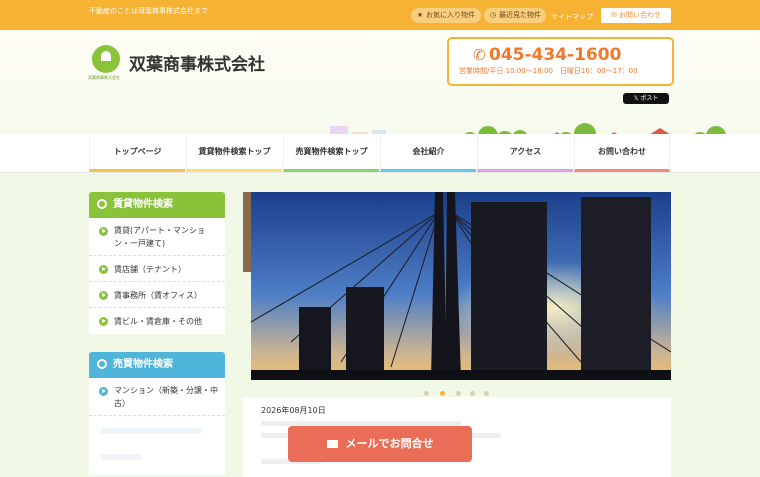 The width and height of the screenshot is (760, 477). Describe the element at coordinates (106, 56) in the screenshot. I see `sprout-icon` at that location.